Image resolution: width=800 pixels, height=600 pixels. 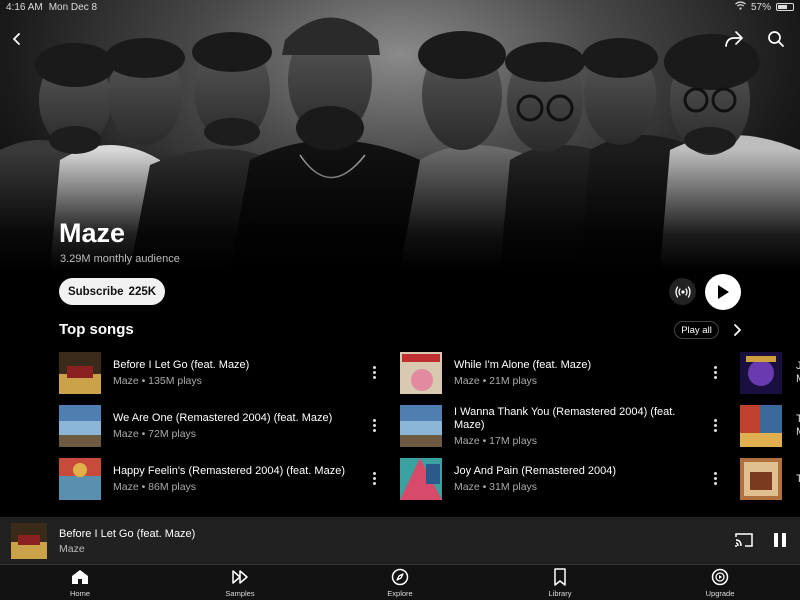 I want to click on song-row-partial: T, so click(x=770, y=479).